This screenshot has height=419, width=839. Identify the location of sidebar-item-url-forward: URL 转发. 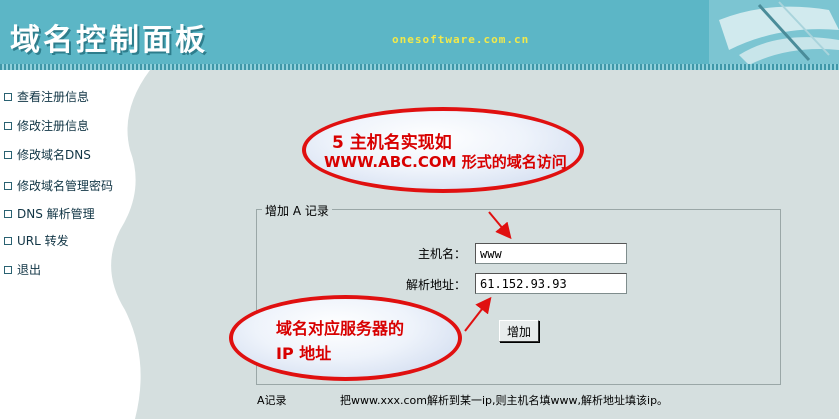
(36, 240).